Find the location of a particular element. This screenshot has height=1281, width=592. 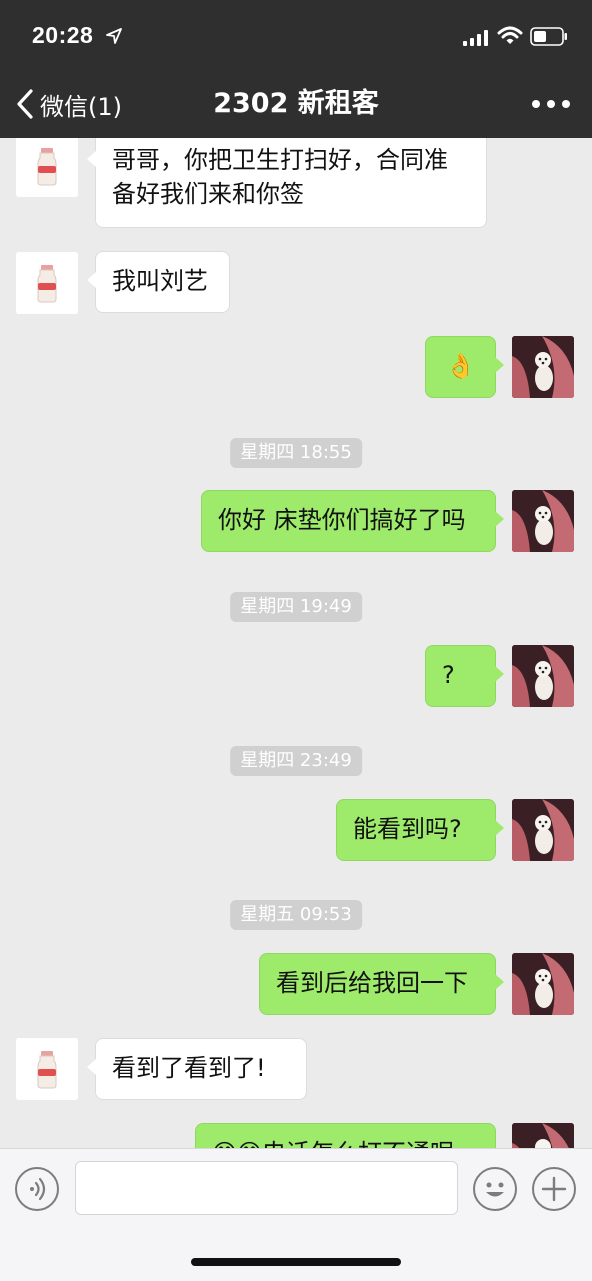

message-text: 能看到吗? is located at coordinates (407, 829).